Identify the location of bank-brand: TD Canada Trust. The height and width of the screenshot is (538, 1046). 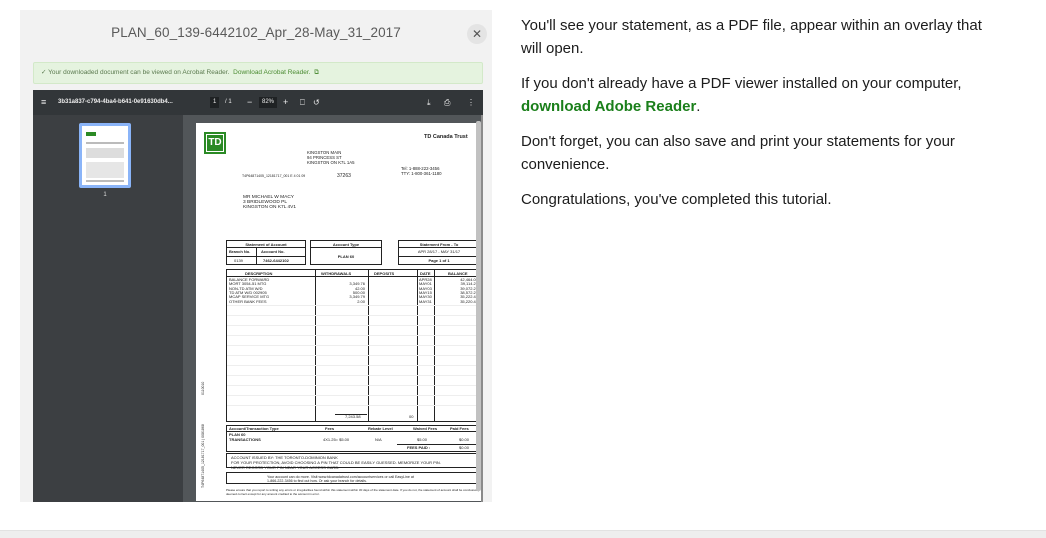
(446, 137).